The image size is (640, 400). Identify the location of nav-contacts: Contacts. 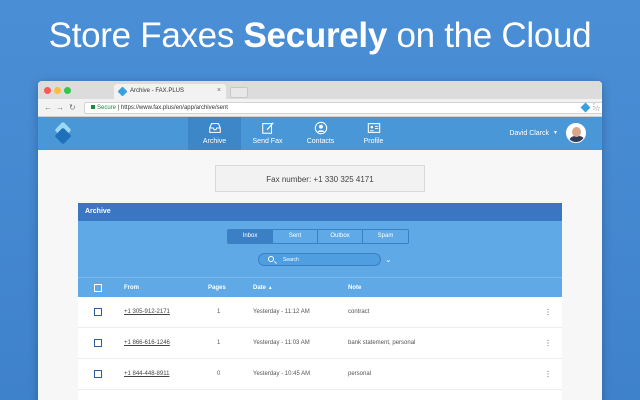
(320, 133).